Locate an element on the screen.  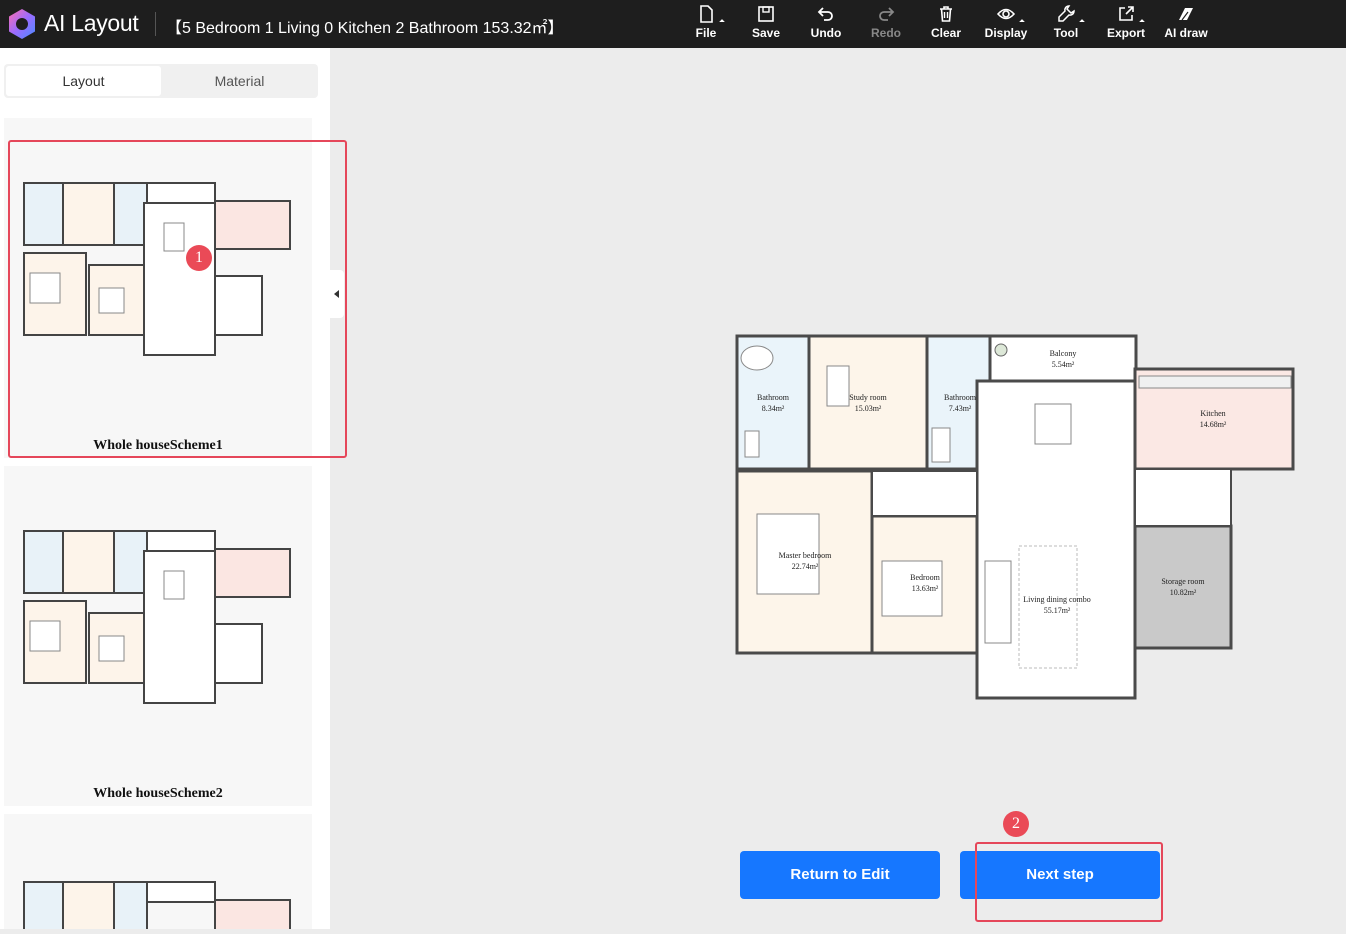
sofa is located at coordinates (998, 602).